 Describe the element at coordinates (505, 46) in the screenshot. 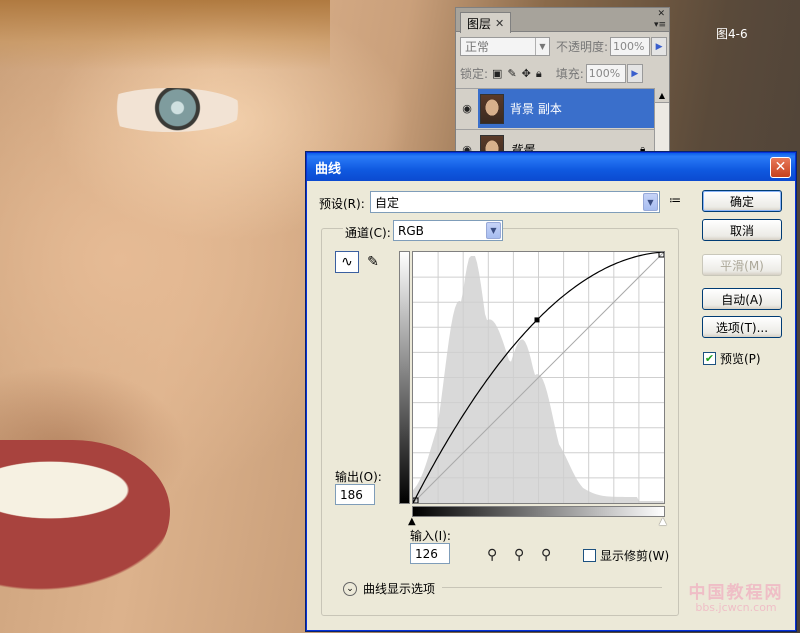

I see `blend-mode-select: 正常 ▼` at that location.